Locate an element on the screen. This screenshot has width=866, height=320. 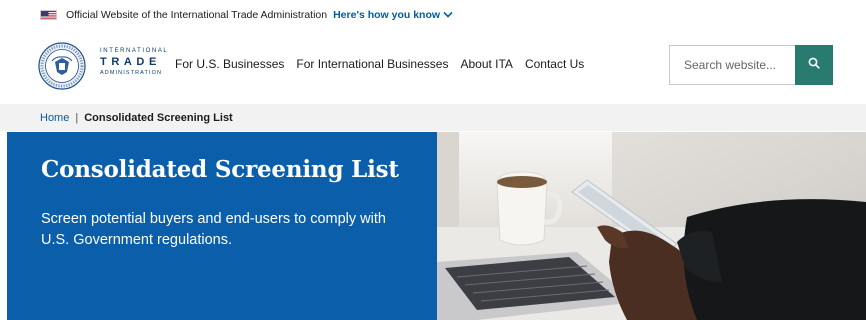
breadcrumb-home-link: Home is located at coordinates (54, 118).